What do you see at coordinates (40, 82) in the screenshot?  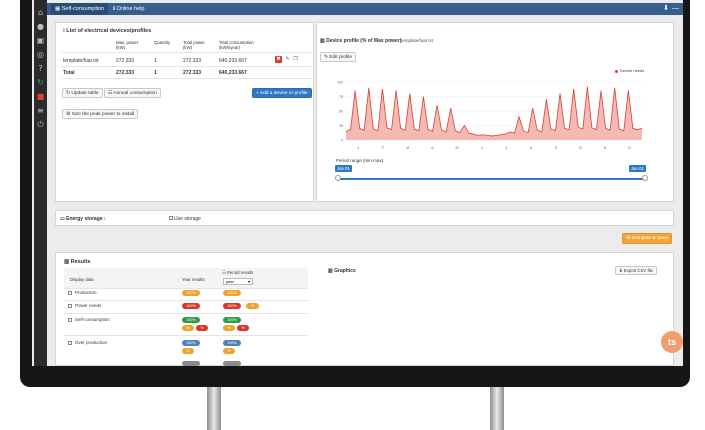 I see `refresh-icon: ↻` at bounding box center [40, 82].